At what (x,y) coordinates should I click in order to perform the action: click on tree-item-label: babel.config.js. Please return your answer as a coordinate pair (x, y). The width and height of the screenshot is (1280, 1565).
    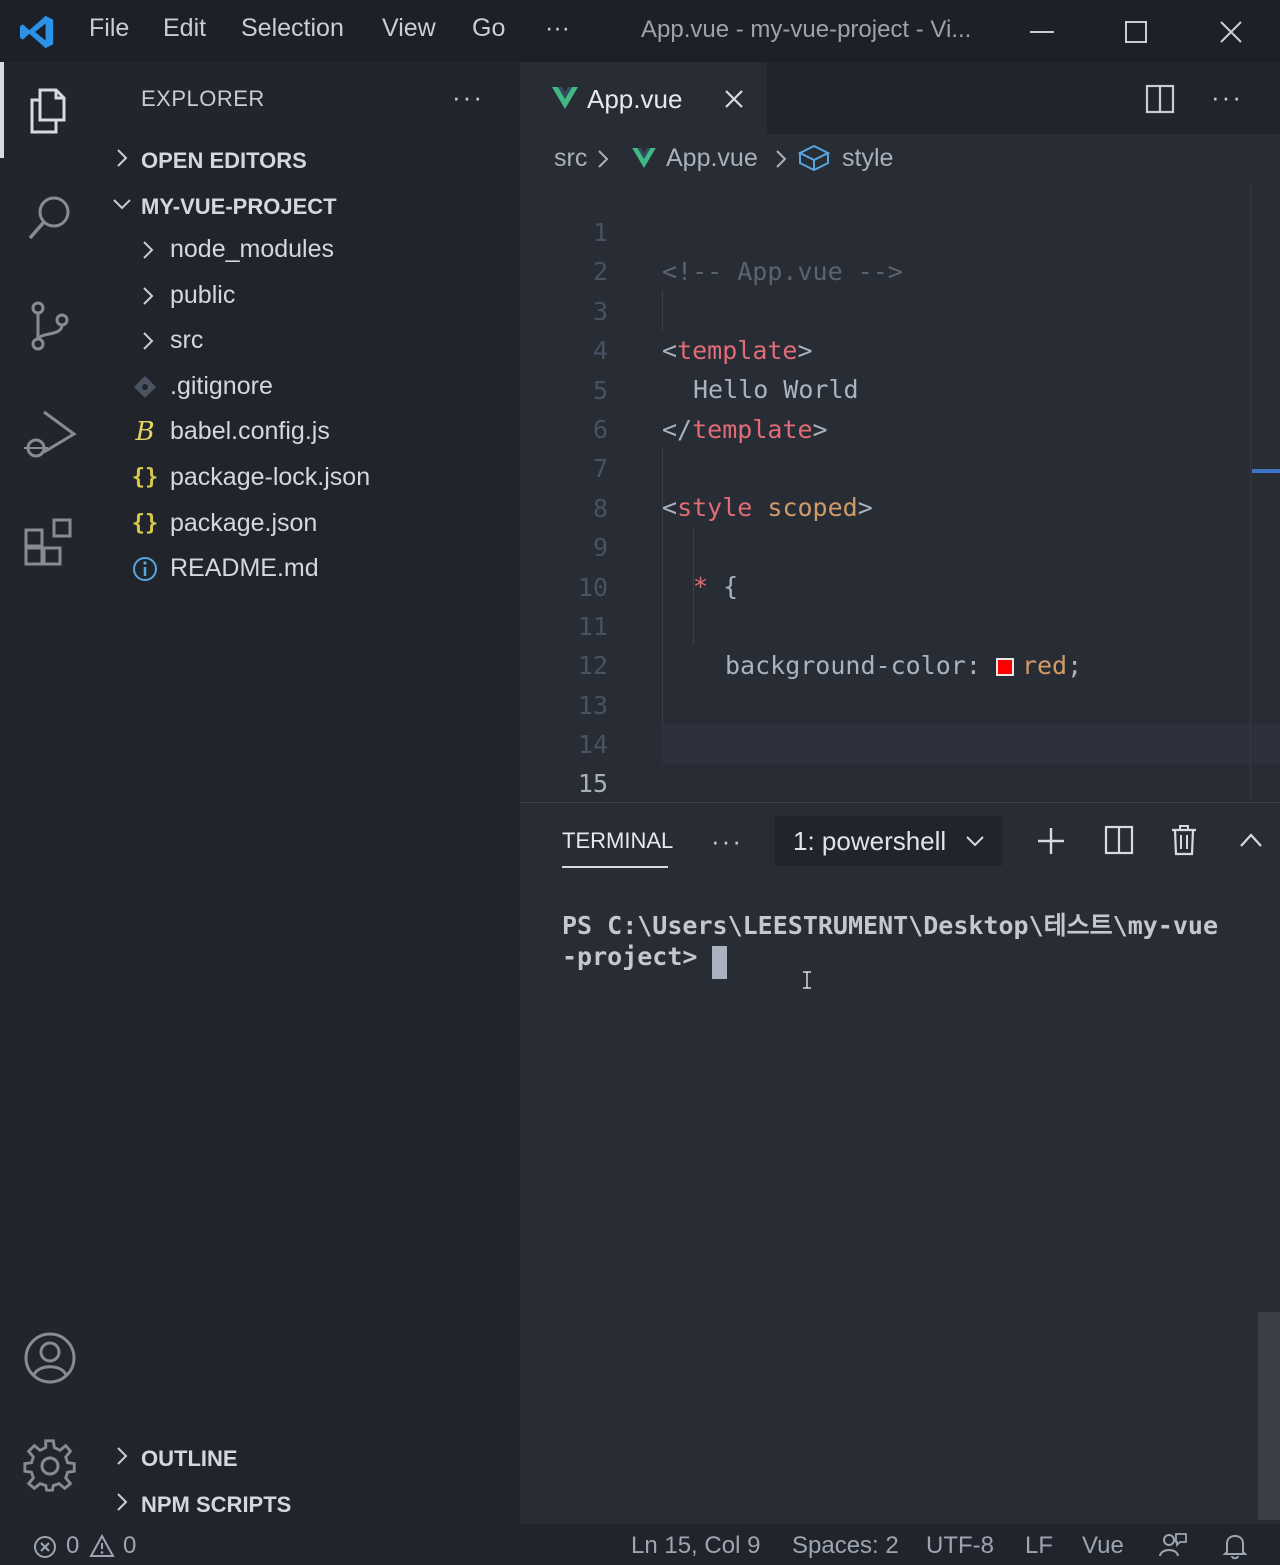
    Looking at the image, I should click on (250, 431).